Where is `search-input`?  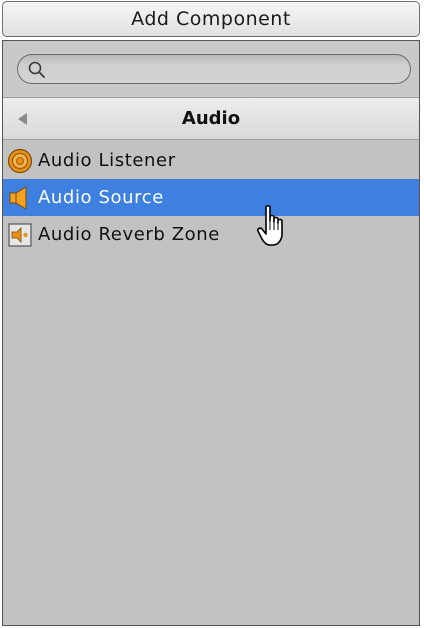
search-input is located at coordinates (224, 70).